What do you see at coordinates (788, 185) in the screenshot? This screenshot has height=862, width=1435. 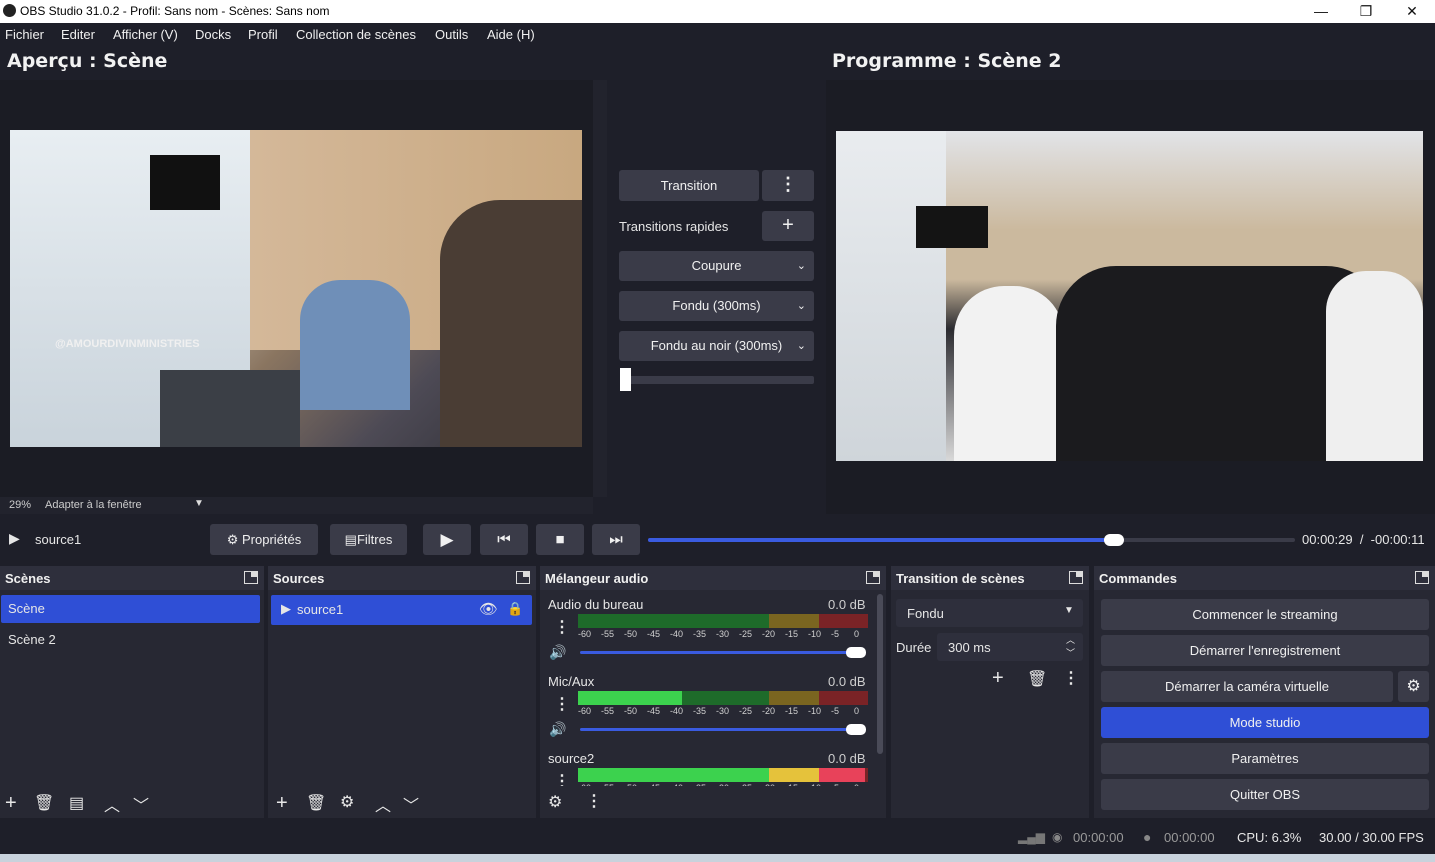 I see `transition-more-icon: ⋮` at bounding box center [788, 185].